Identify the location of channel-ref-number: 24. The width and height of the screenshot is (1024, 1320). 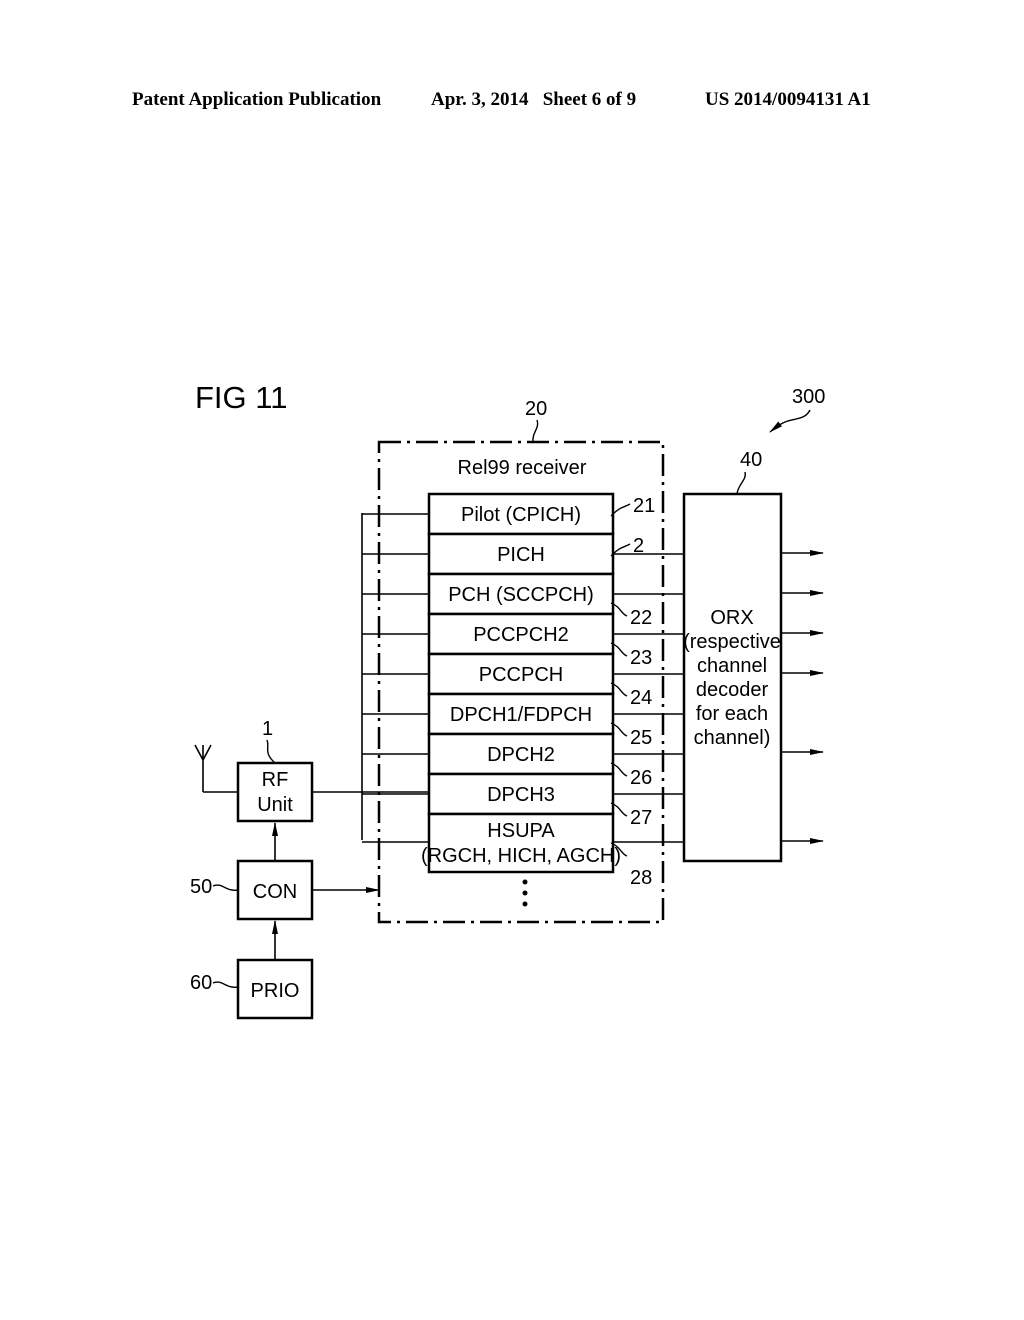
(641, 698).